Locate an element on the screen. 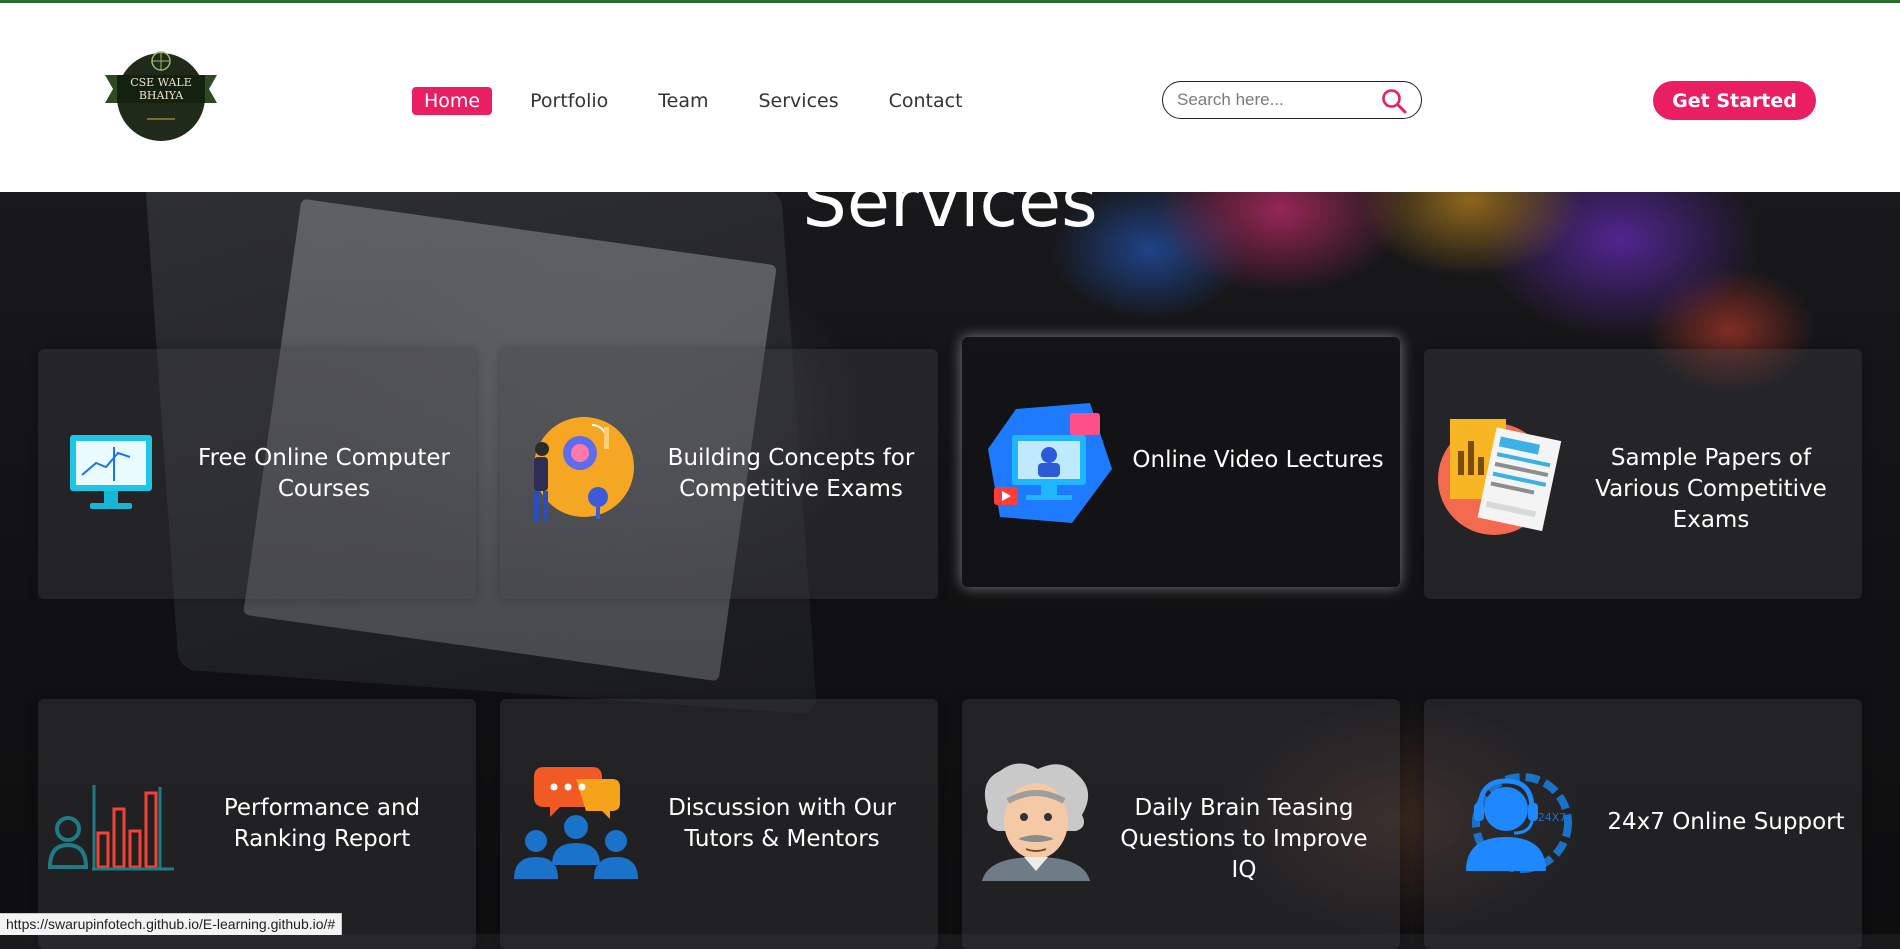 This screenshot has height=949, width=1900. service-title: Free Online Computer Courses is located at coordinates (324, 473).